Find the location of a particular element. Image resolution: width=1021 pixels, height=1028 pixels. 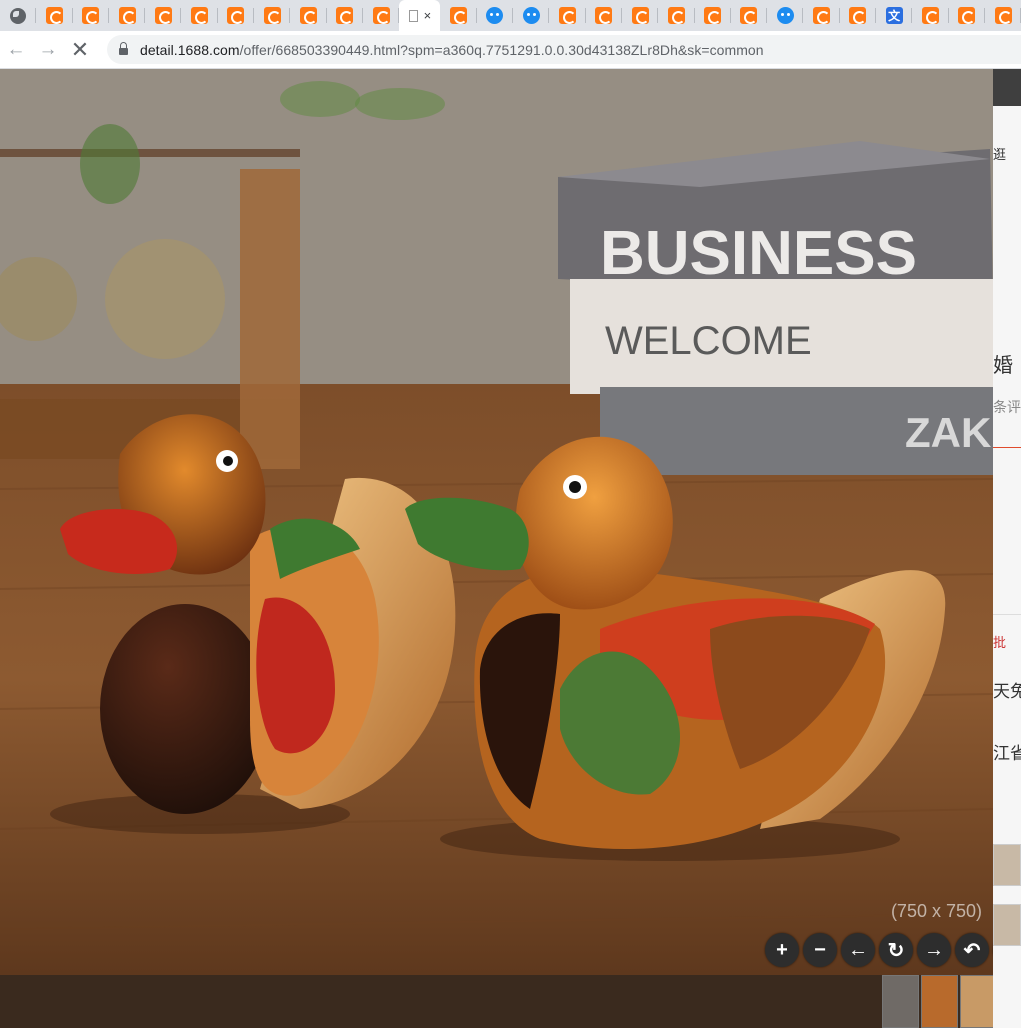

page-snippet: 条评 is located at coordinates (1007, 407).